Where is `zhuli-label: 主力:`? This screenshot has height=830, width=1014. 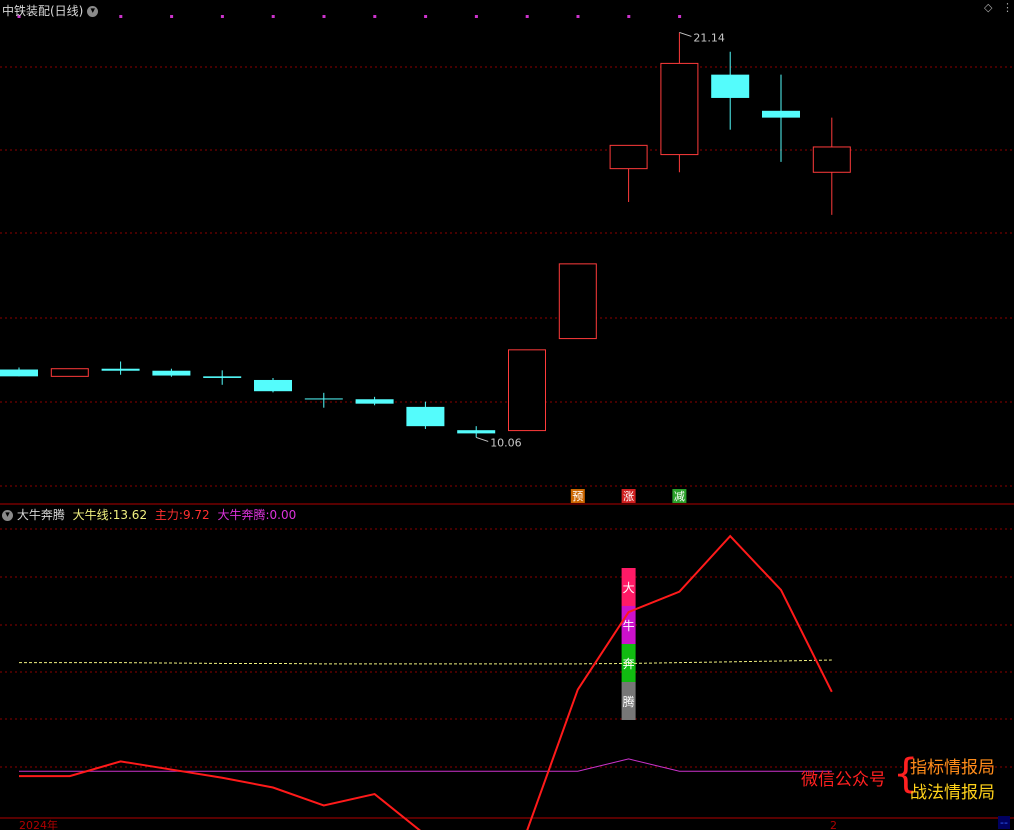 zhuli-label: 主力: is located at coordinates (168, 515).